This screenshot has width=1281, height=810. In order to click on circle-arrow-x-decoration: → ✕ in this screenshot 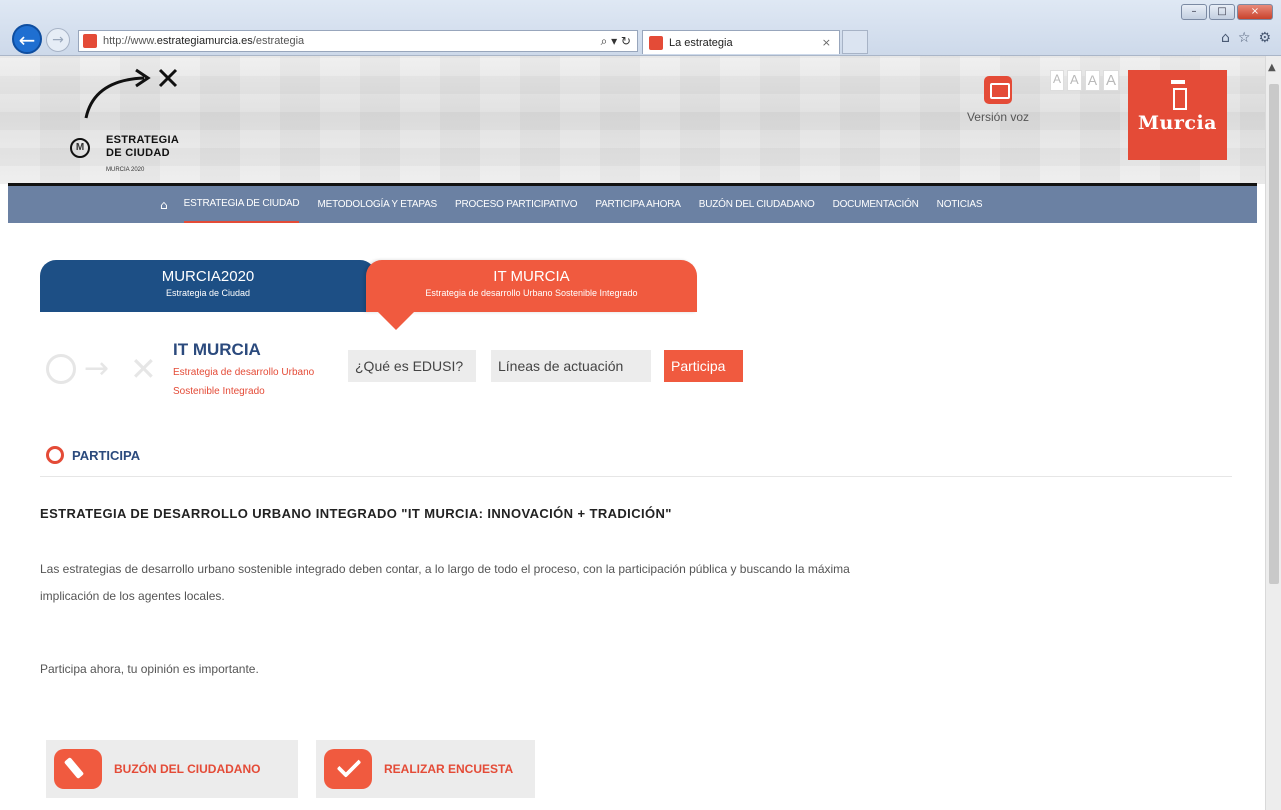, I will do `click(104, 369)`.